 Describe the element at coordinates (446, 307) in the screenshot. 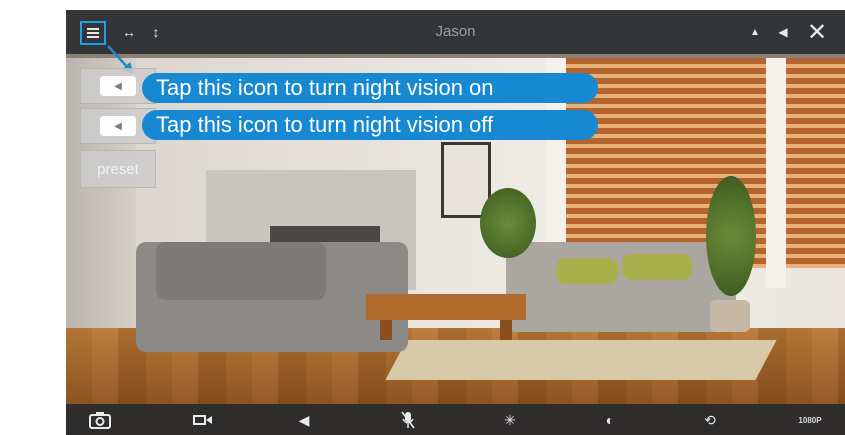

I see `coffee-table` at that location.